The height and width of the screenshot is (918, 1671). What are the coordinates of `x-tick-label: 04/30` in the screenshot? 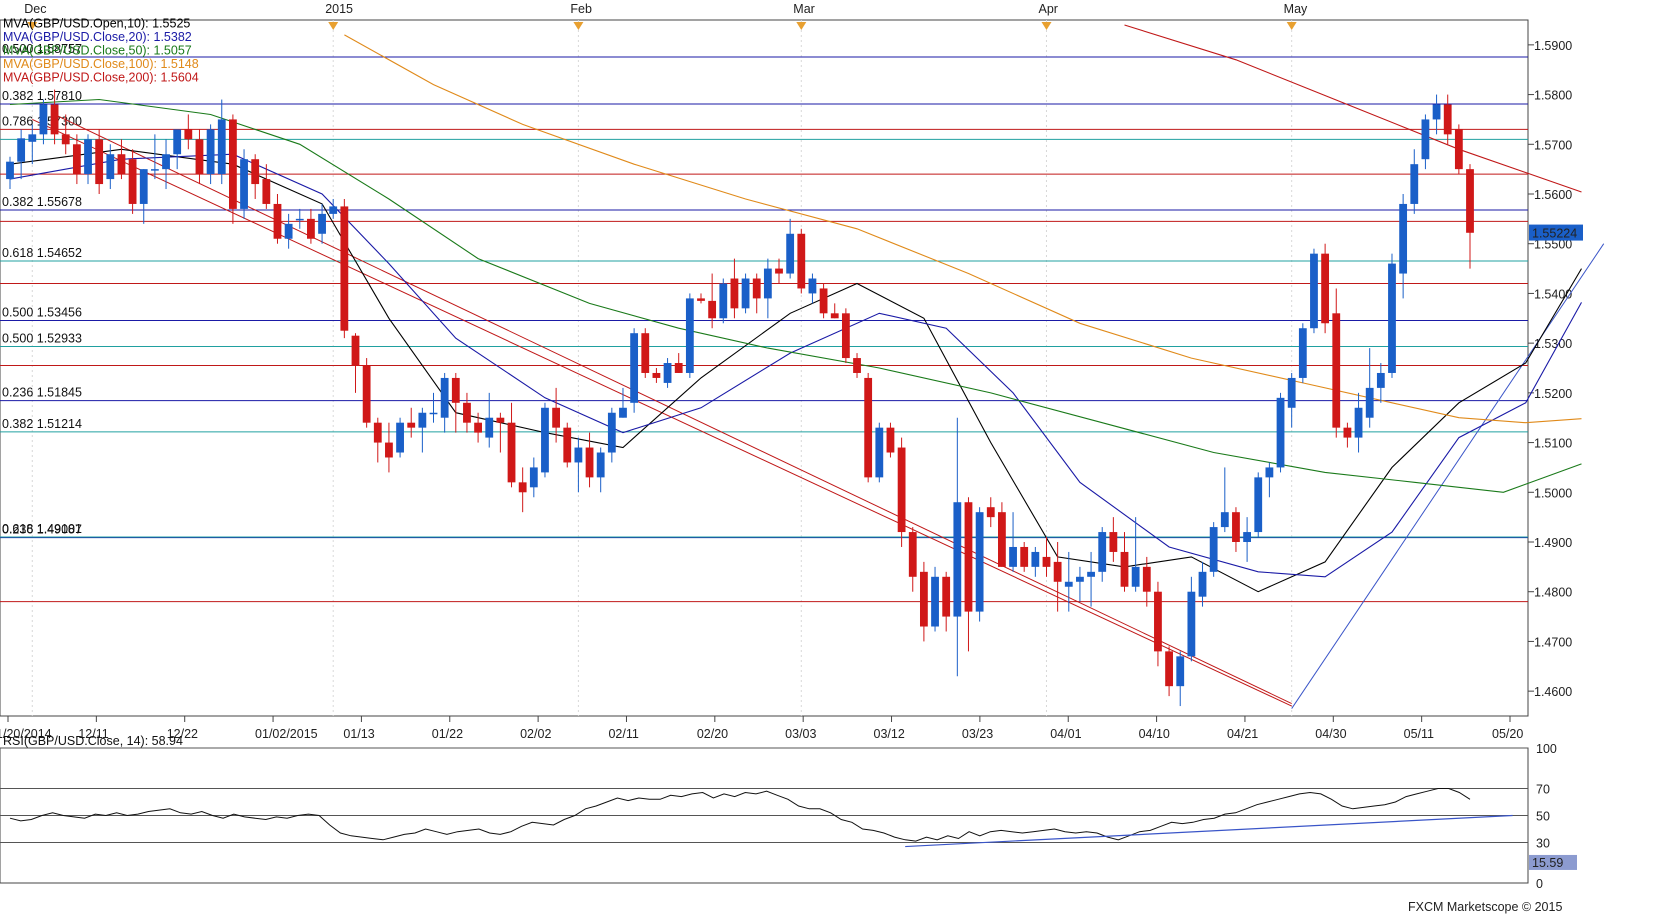 It's located at (1330, 734).